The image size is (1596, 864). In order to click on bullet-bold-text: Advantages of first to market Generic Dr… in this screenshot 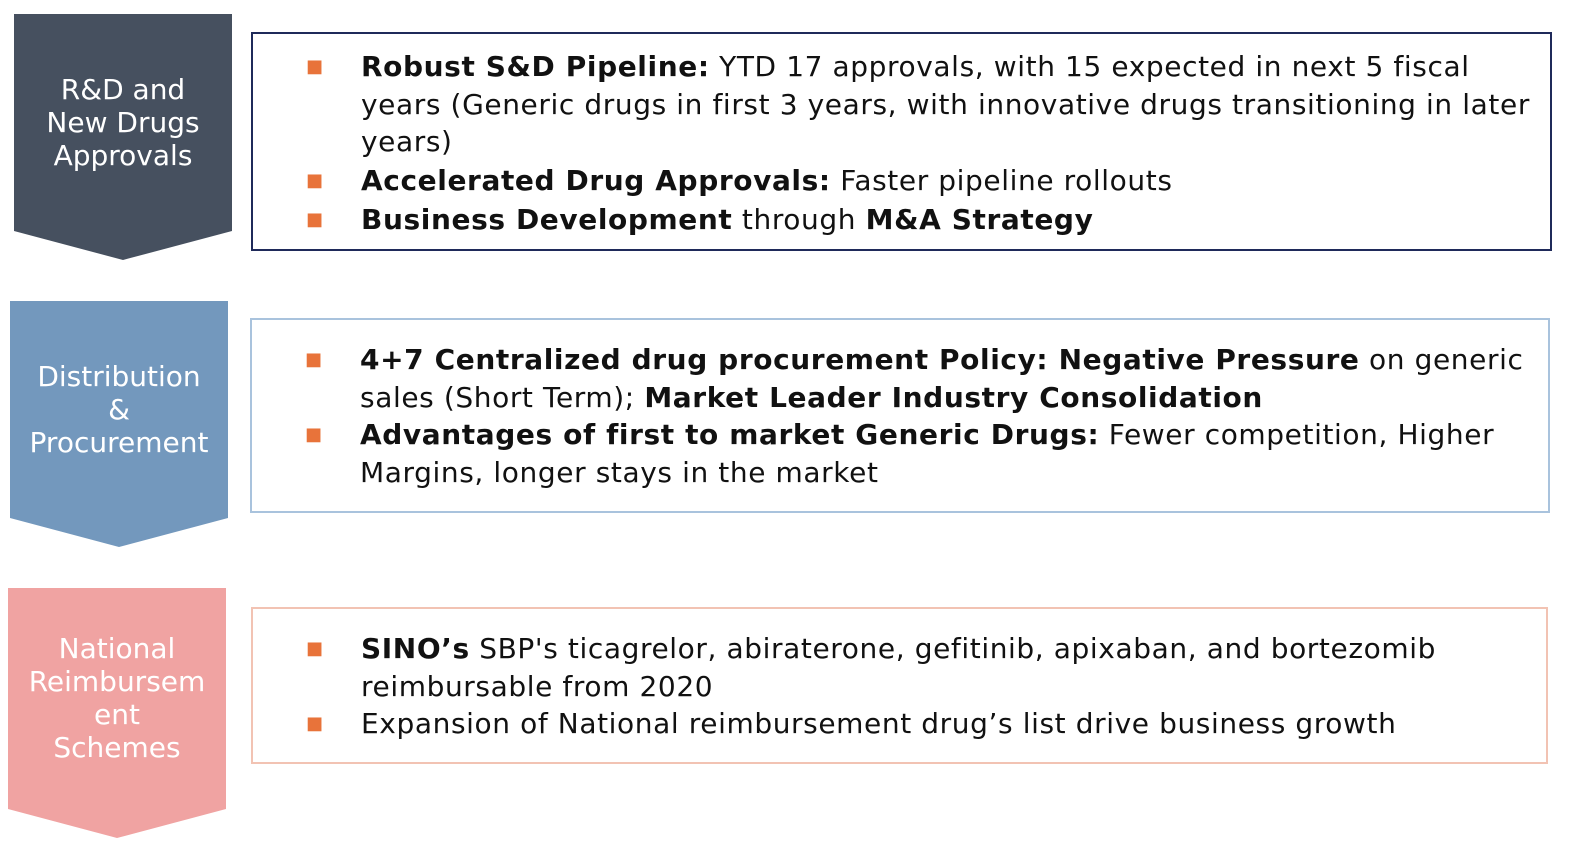, I will do `click(730, 434)`.